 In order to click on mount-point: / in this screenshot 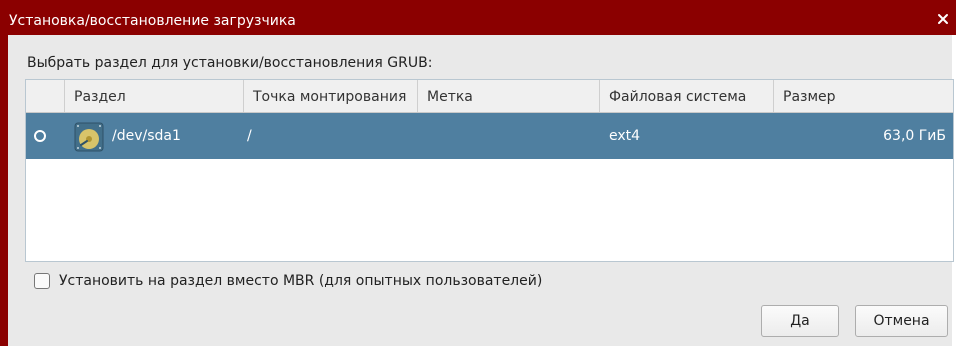, I will do `click(249, 136)`.